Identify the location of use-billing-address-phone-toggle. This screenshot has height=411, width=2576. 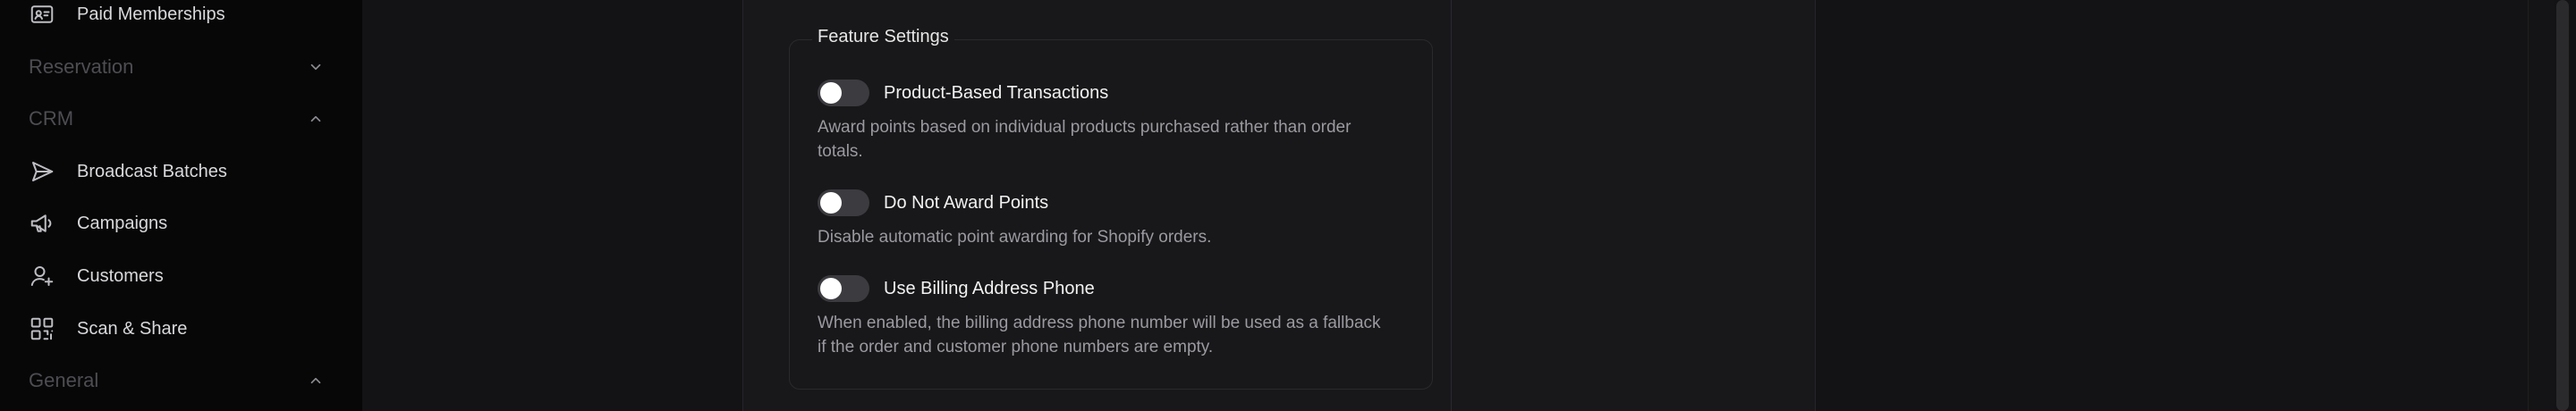
(843, 288).